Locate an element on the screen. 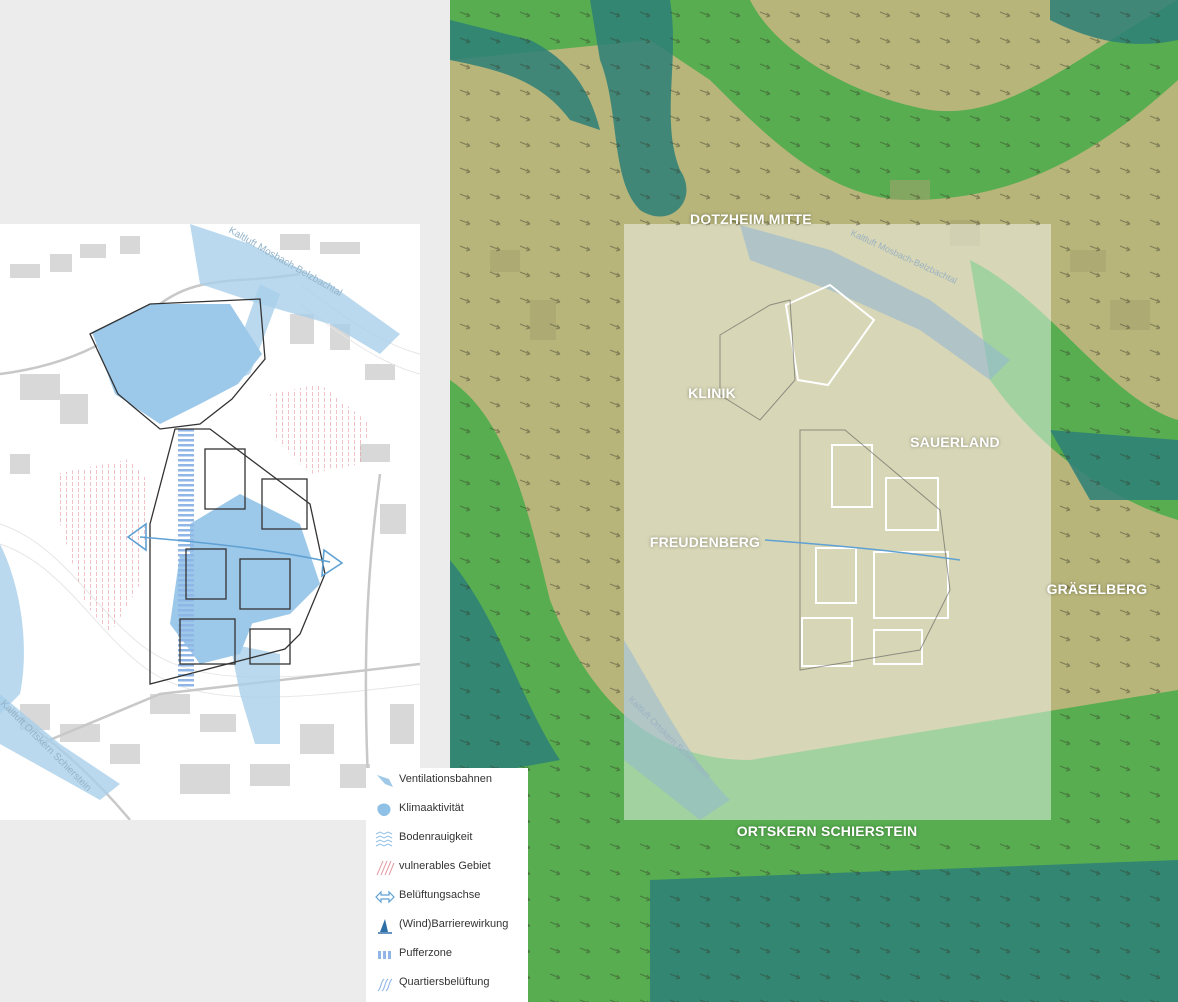 The image size is (1178, 1002). legend-label: vulnerables Gebiet is located at coordinates (445, 866).